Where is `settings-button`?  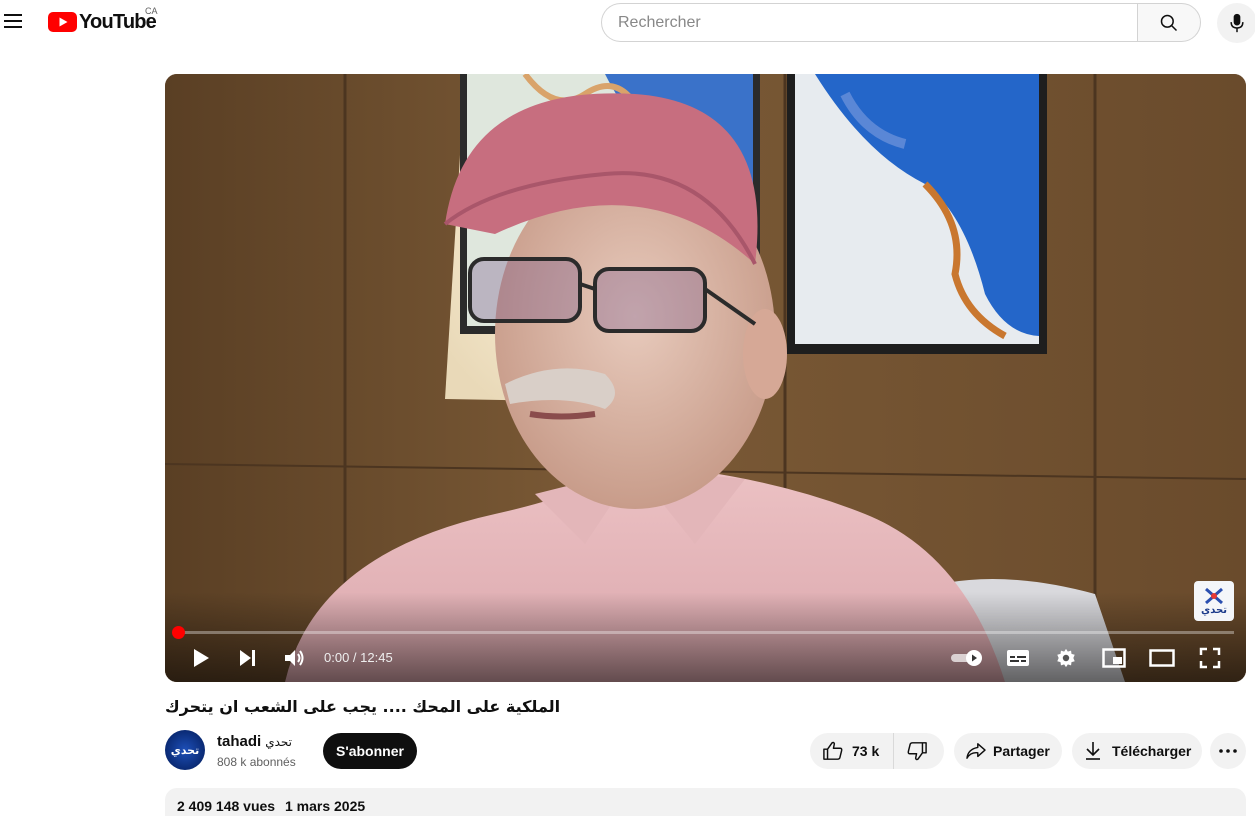
settings-button is located at coordinates (1066, 658).